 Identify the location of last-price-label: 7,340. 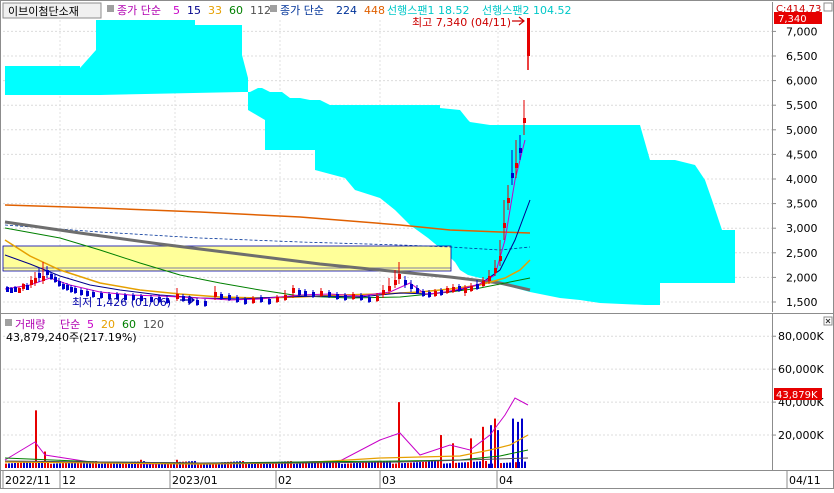
(792, 19).